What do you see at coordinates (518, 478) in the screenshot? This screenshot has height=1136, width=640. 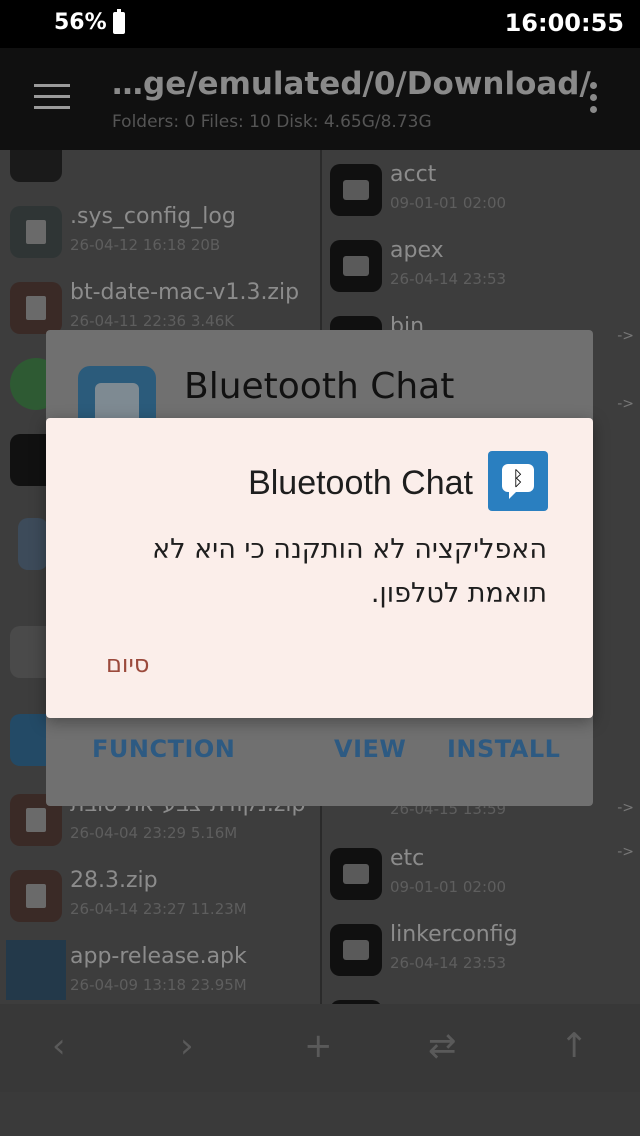 I see `bluetooth-icon: ᛒ` at bounding box center [518, 478].